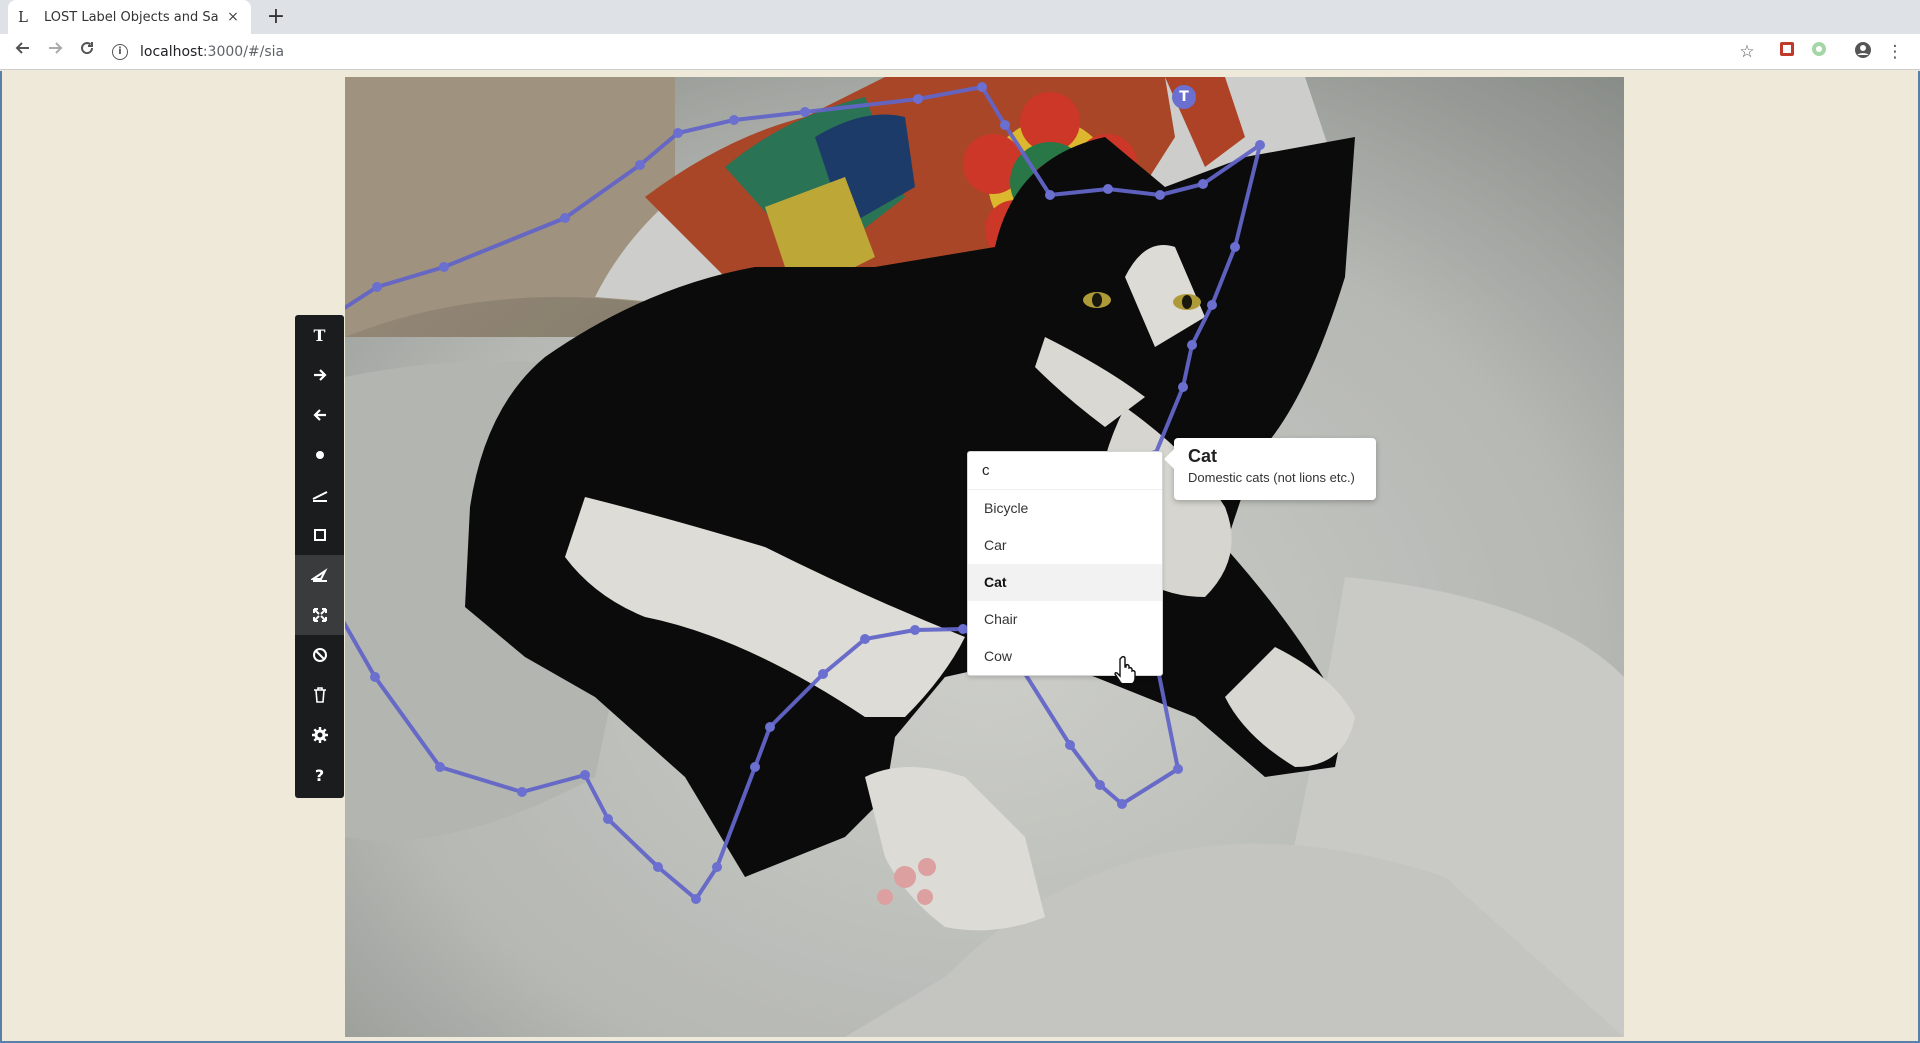  I want to click on kebab-menu-icon: ⋮, so click(1895, 52).